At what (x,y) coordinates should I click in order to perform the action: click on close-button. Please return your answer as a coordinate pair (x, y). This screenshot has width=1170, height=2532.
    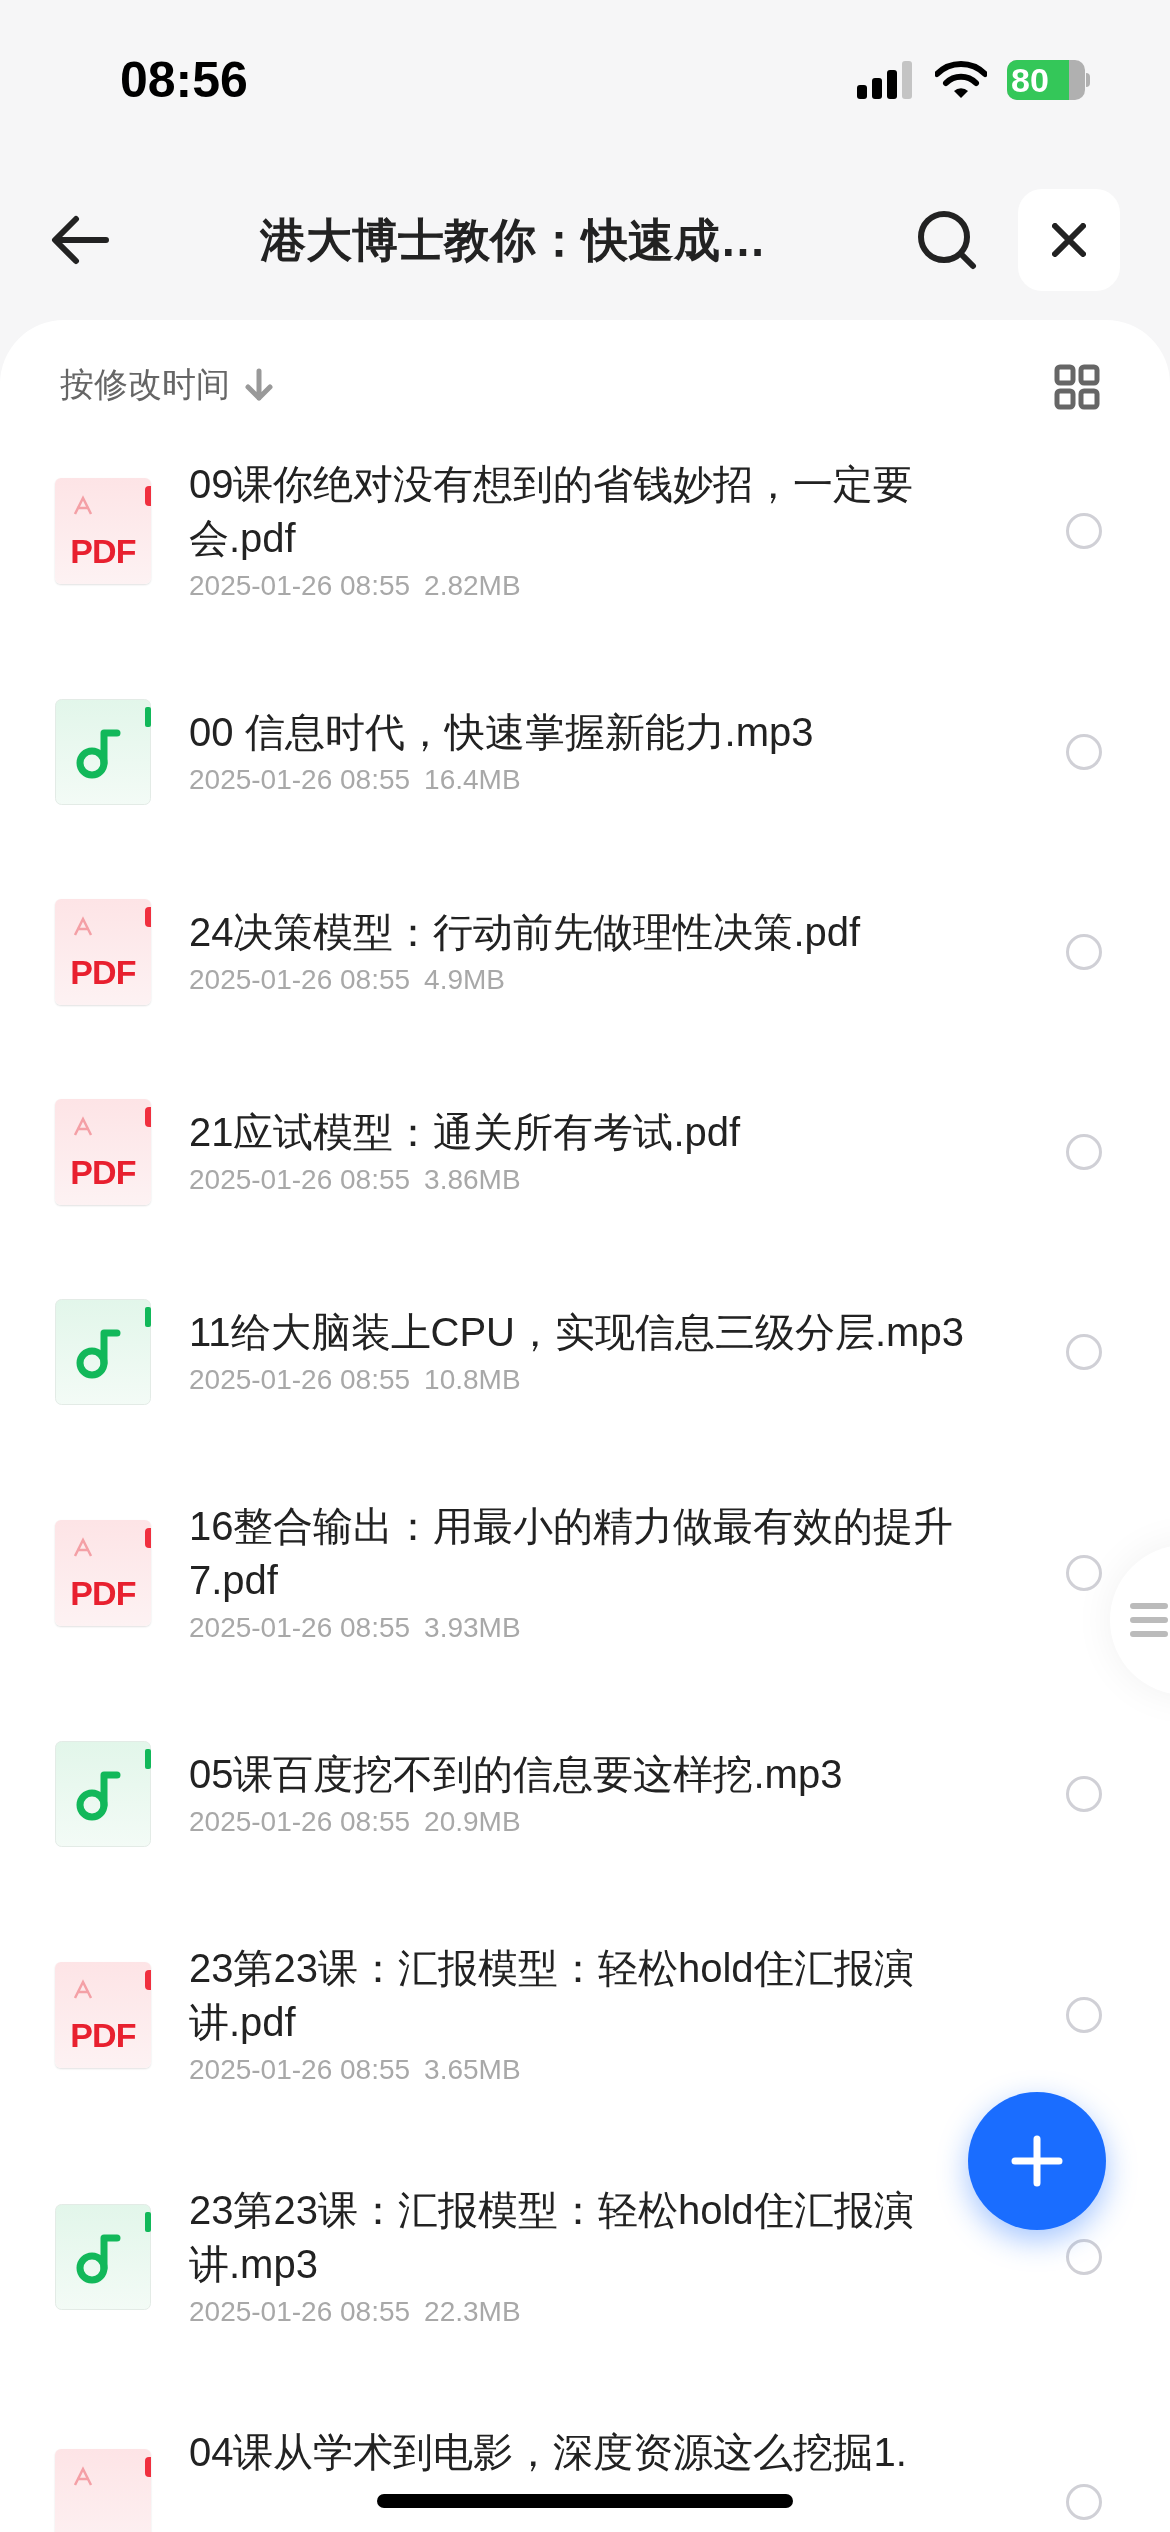
    Looking at the image, I should click on (1069, 240).